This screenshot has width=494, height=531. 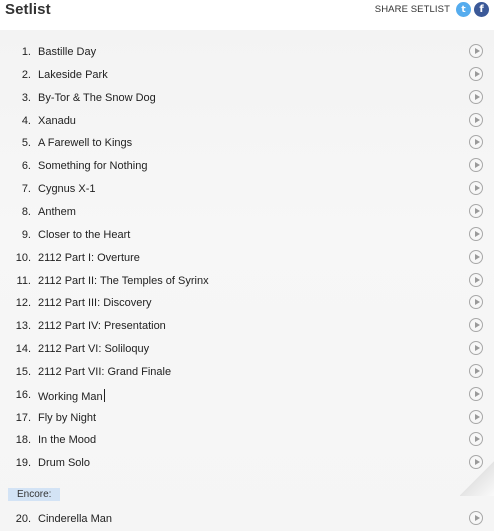 What do you see at coordinates (23, 463) in the screenshot?
I see `song-number: 19.` at bounding box center [23, 463].